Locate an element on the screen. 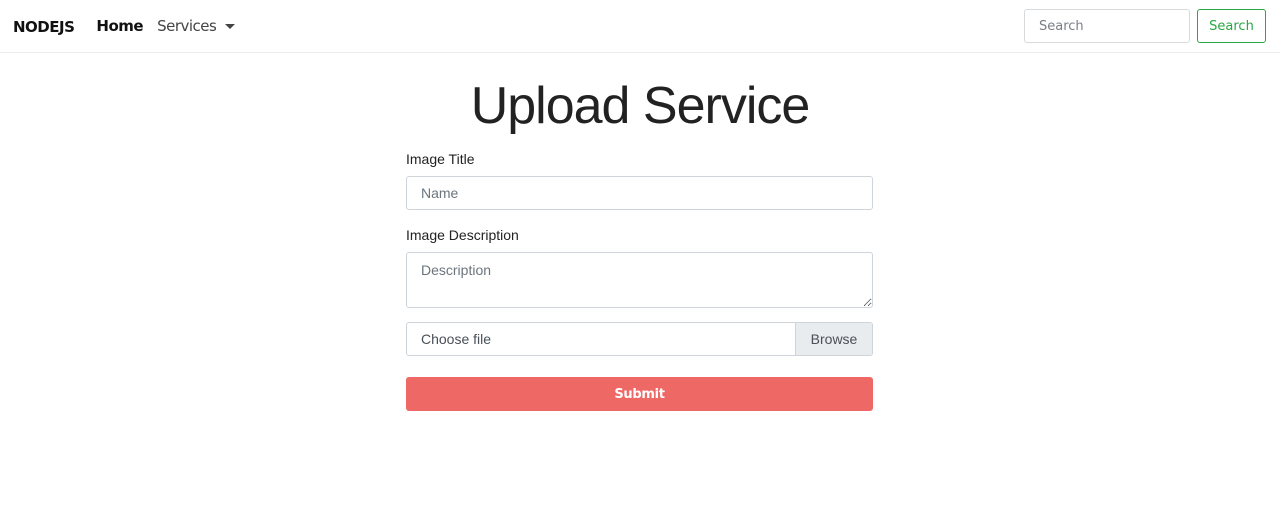  brand-logo: NODEJS is located at coordinates (44, 27).